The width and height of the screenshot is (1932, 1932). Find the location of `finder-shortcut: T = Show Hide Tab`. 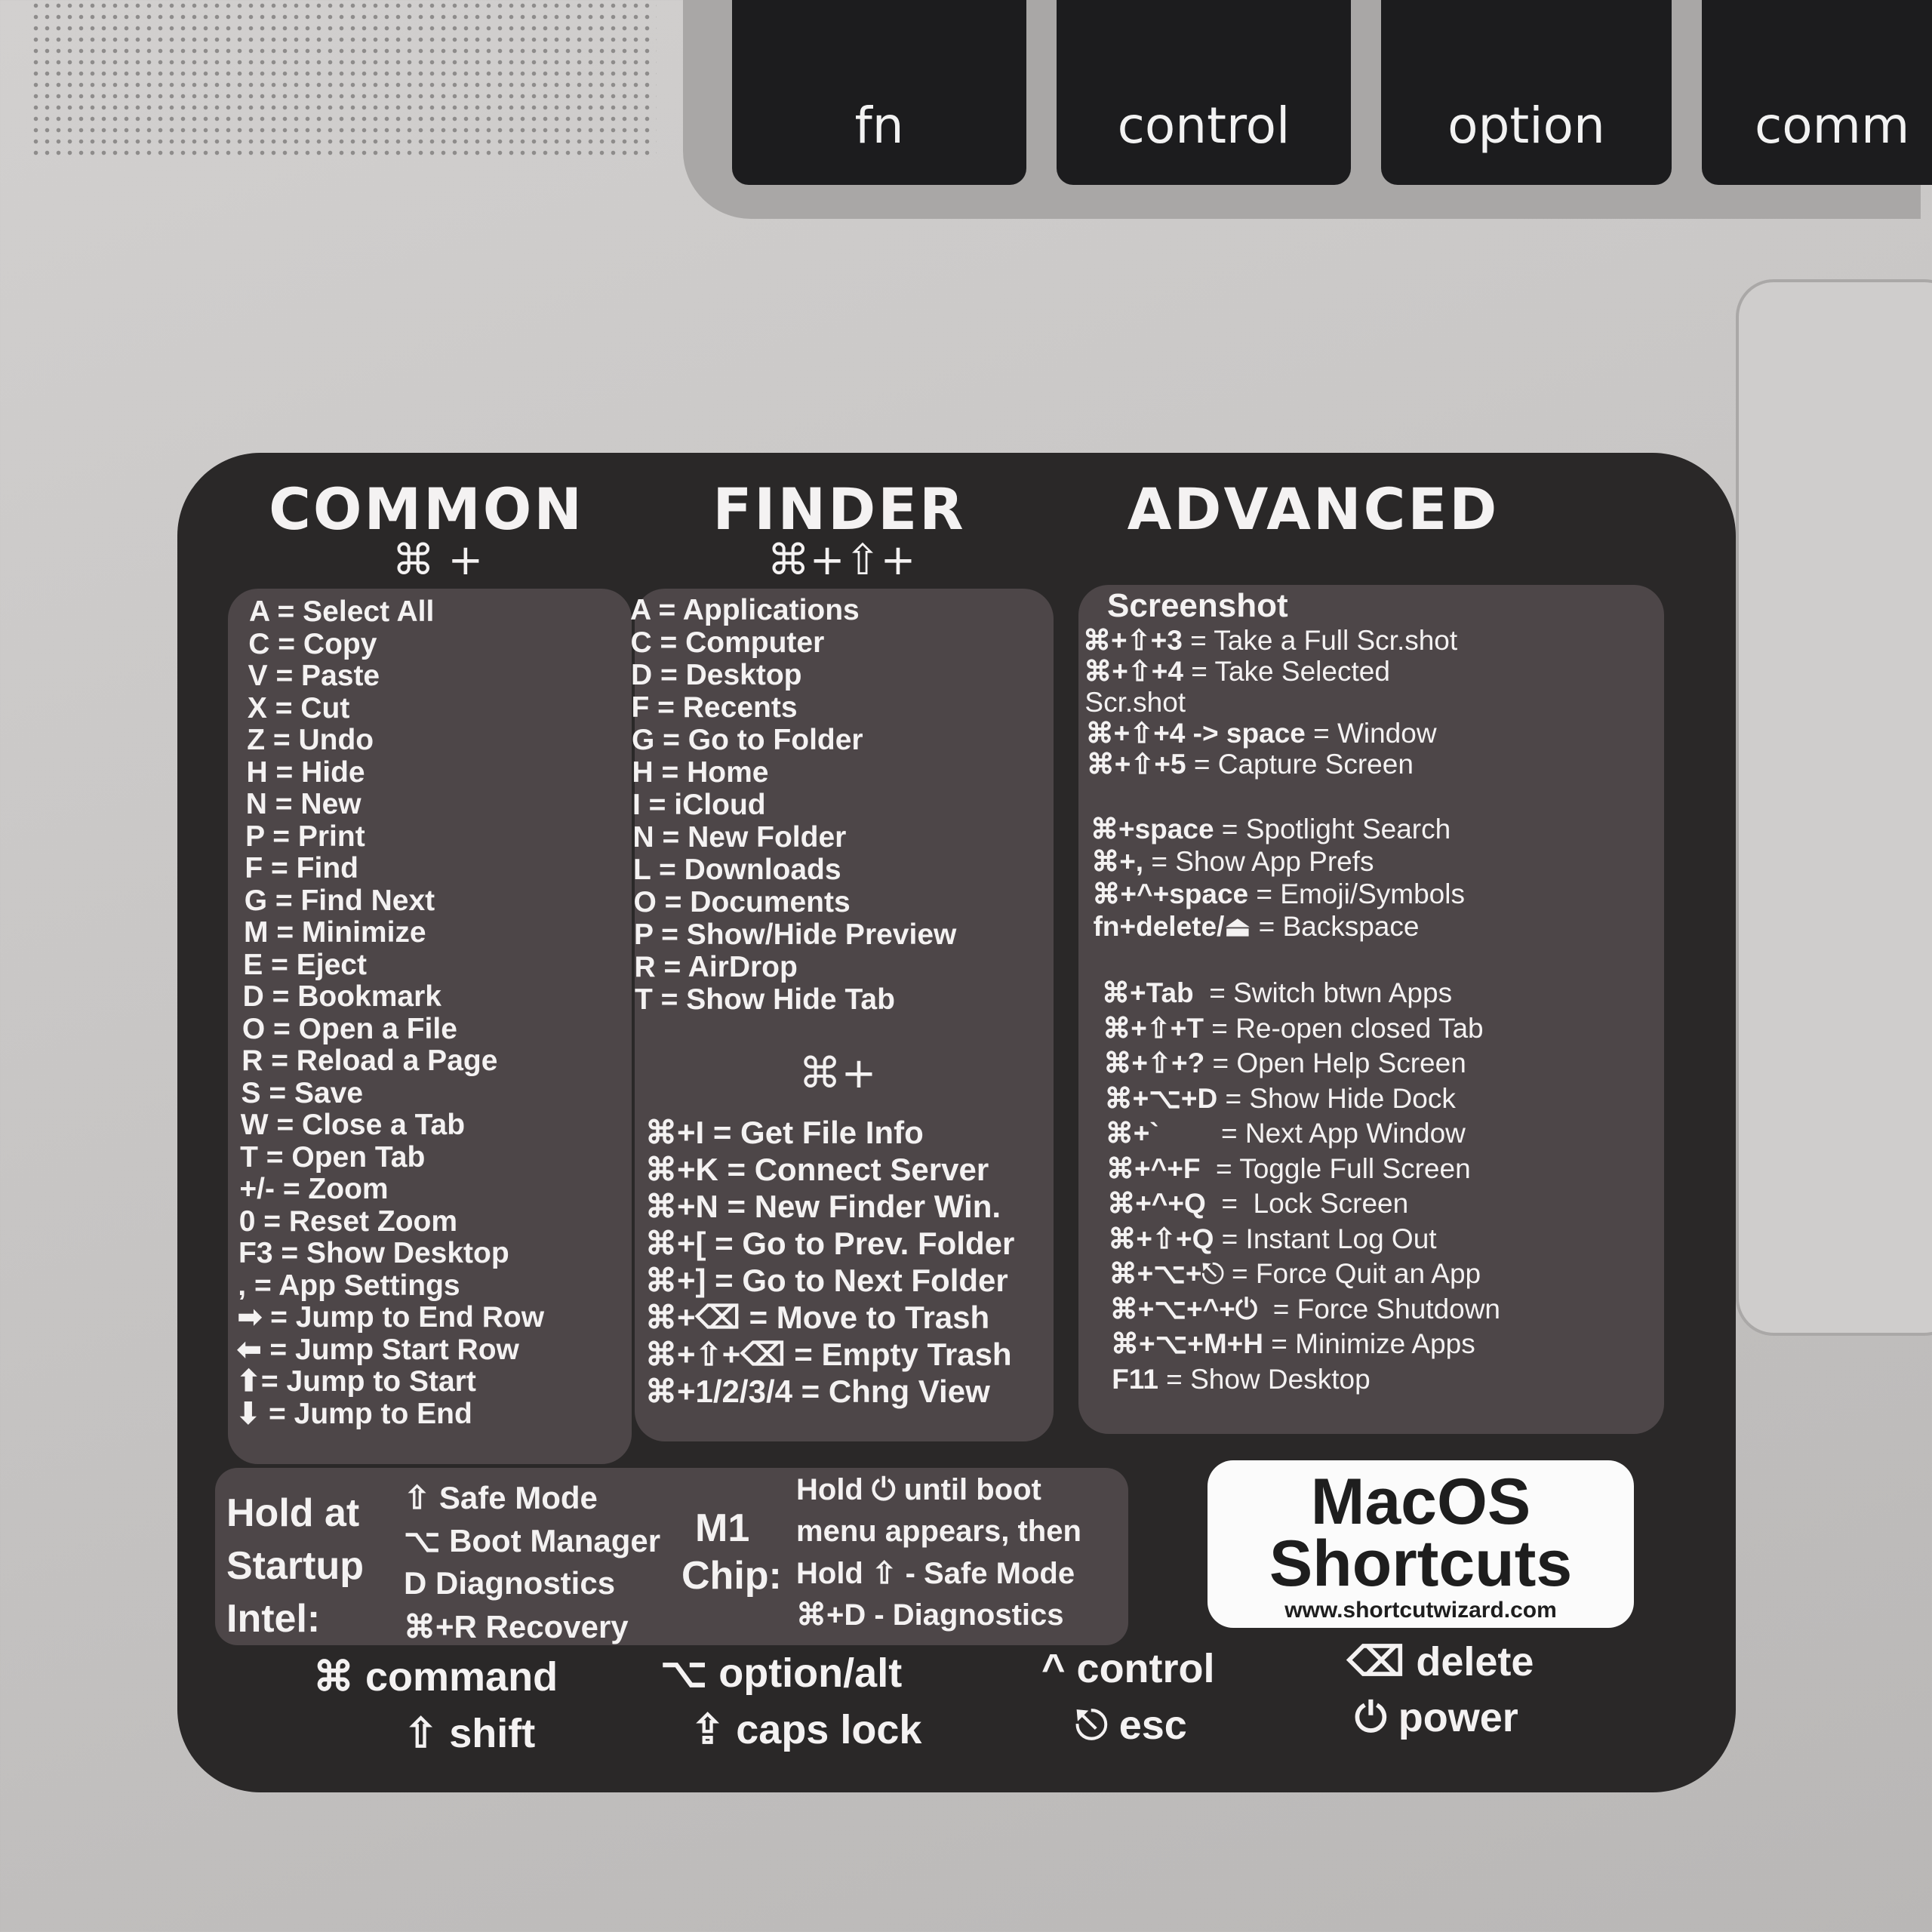

finder-shortcut: T = Show Hide Tab is located at coordinates (765, 999).